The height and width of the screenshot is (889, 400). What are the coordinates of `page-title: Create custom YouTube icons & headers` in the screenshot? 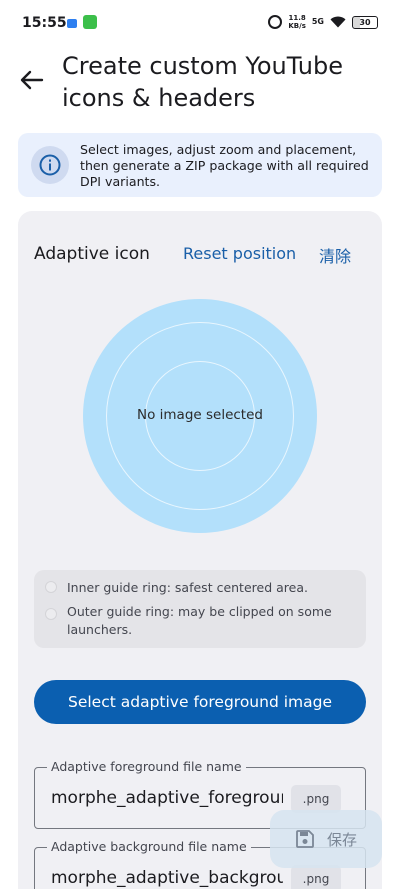 It's located at (202, 82).